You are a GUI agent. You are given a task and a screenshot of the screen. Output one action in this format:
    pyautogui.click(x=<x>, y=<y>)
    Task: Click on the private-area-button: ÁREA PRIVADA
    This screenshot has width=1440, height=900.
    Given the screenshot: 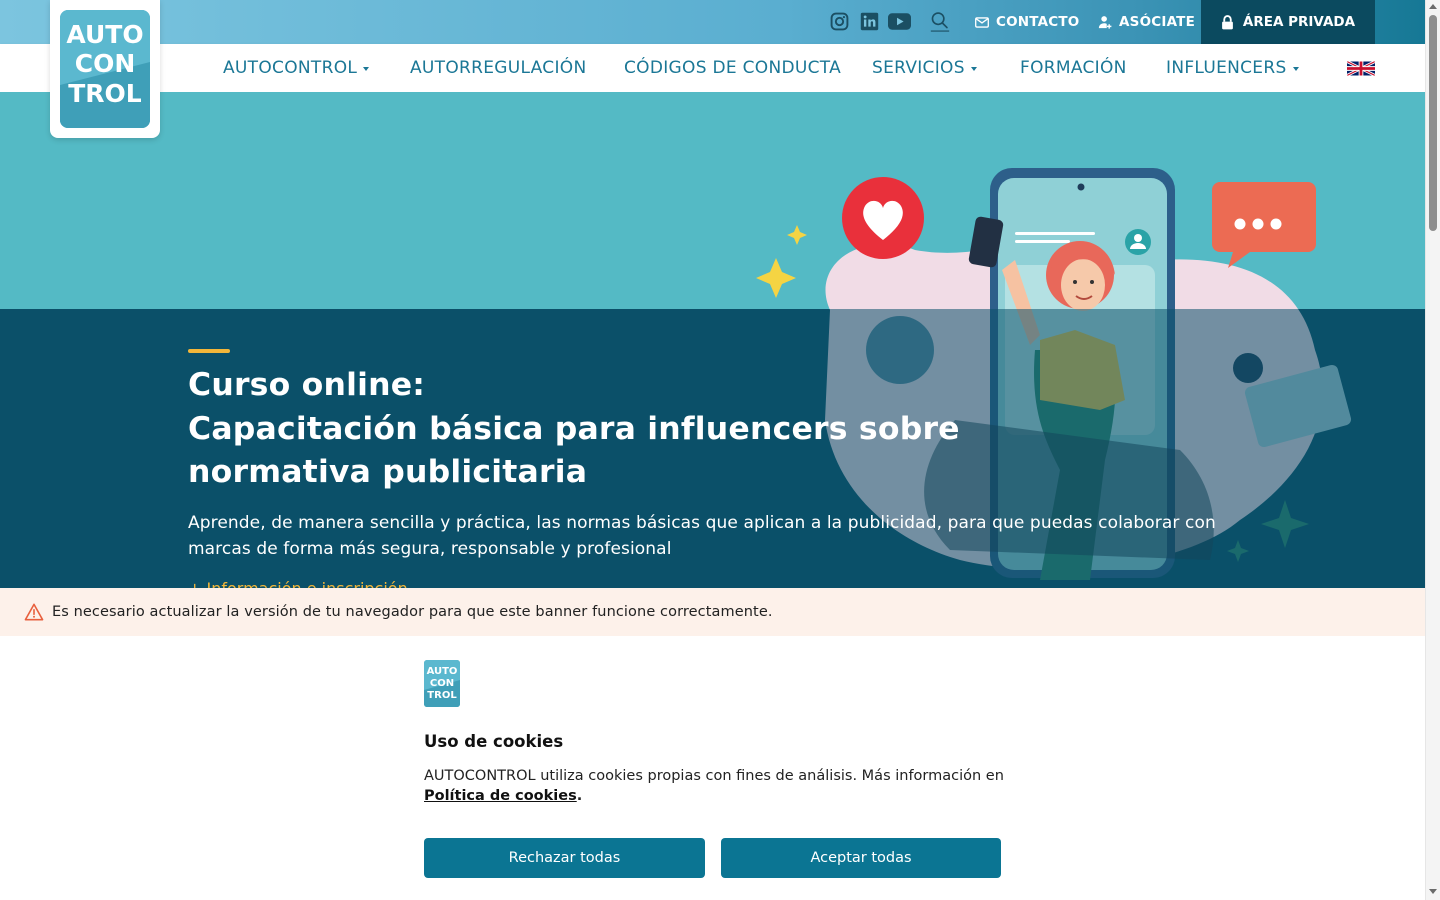 What is the action you would take?
    pyautogui.click(x=1288, y=22)
    